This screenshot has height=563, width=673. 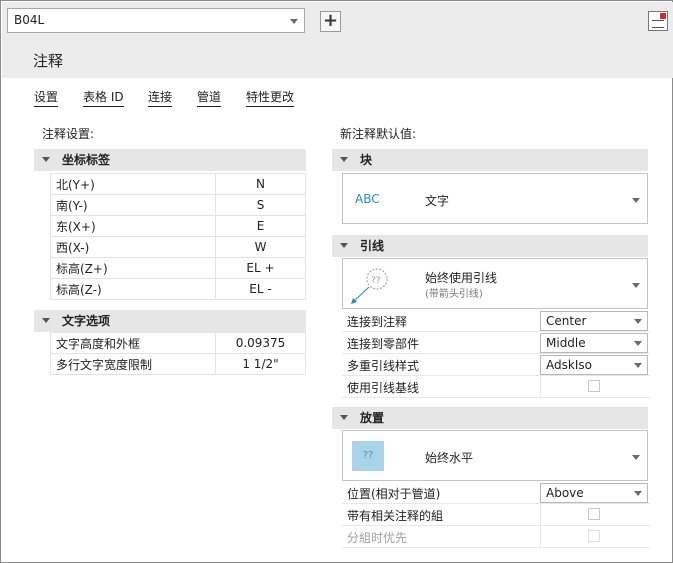 I want to click on red-marker-icon, so click(x=663, y=16).